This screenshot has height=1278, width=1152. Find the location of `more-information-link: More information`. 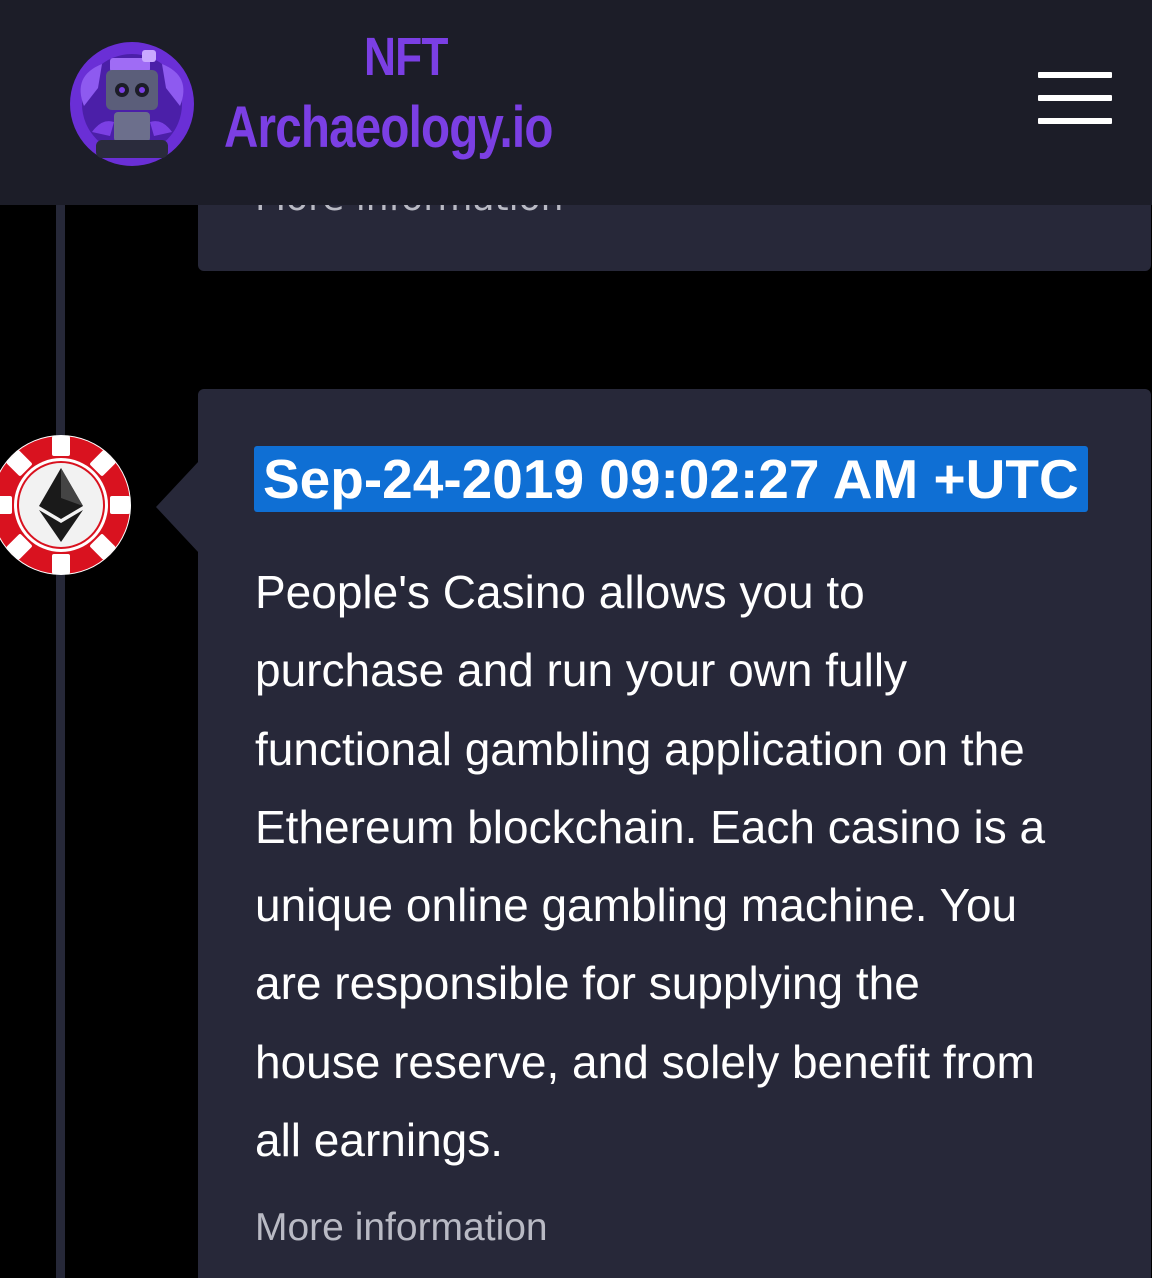

more-information-link: More information is located at coordinates (401, 1228).